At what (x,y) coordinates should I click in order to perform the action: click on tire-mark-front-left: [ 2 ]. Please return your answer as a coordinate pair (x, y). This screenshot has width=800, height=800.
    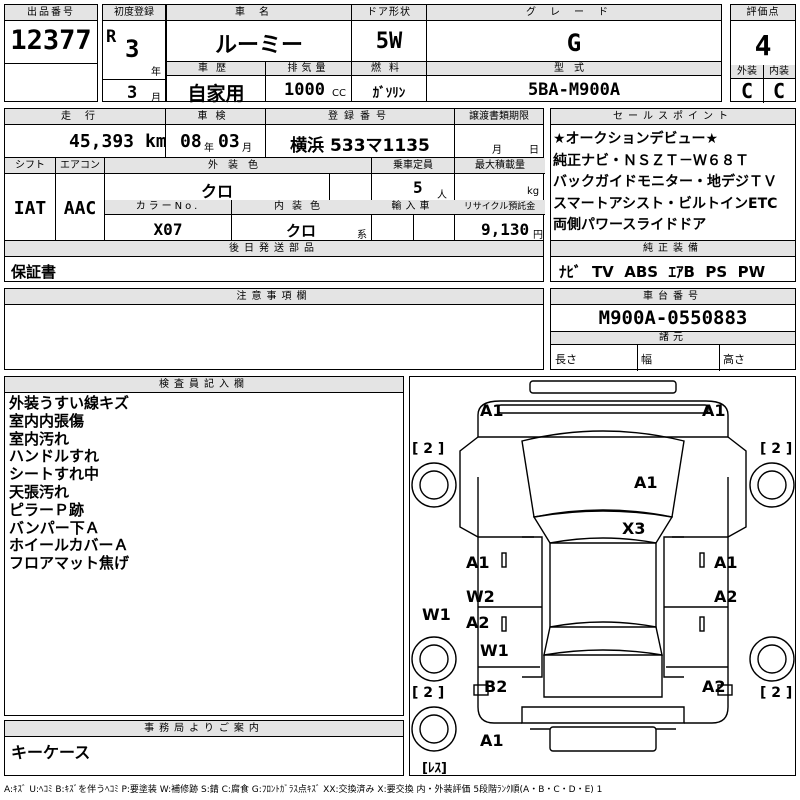
    Looking at the image, I should click on (428, 449).